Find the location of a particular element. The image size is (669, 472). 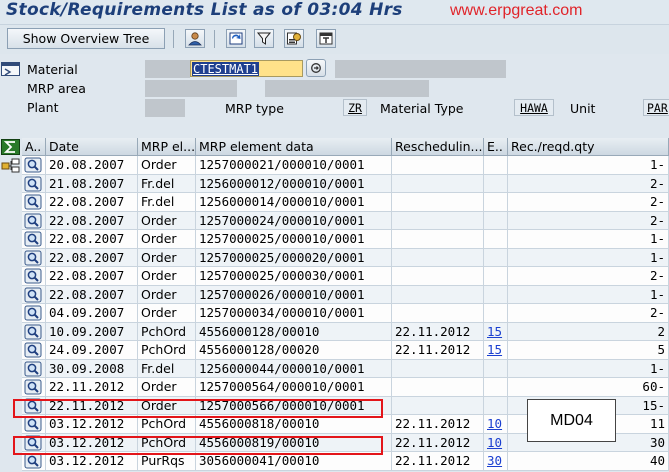

cell-exc: 30 is located at coordinates (496, 461).